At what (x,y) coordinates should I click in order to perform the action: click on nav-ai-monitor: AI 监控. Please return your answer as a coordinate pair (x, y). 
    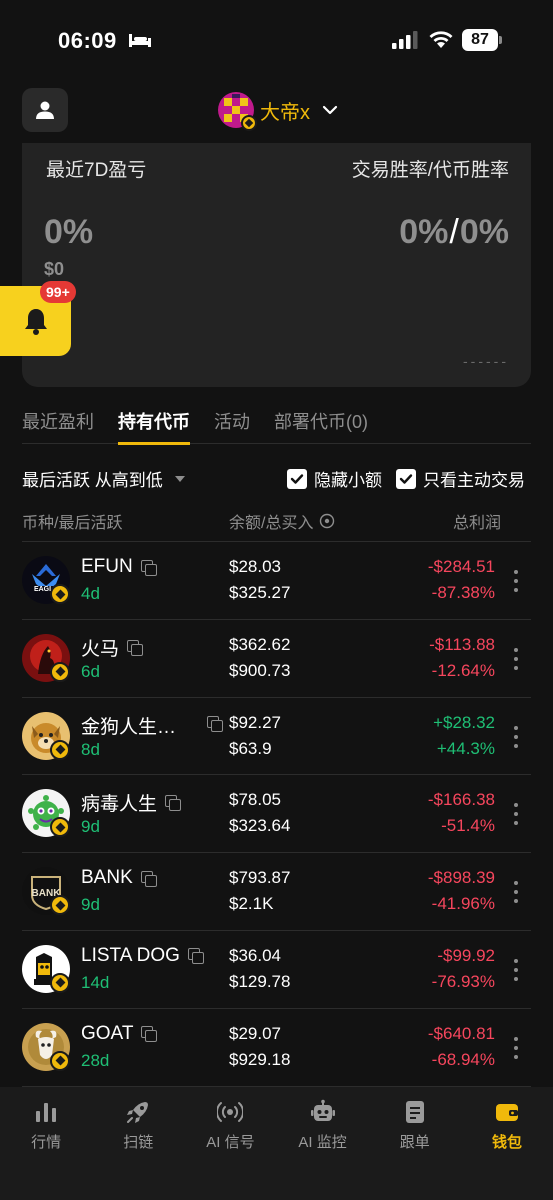
    Looking at the image, I should click on (323, 1143).